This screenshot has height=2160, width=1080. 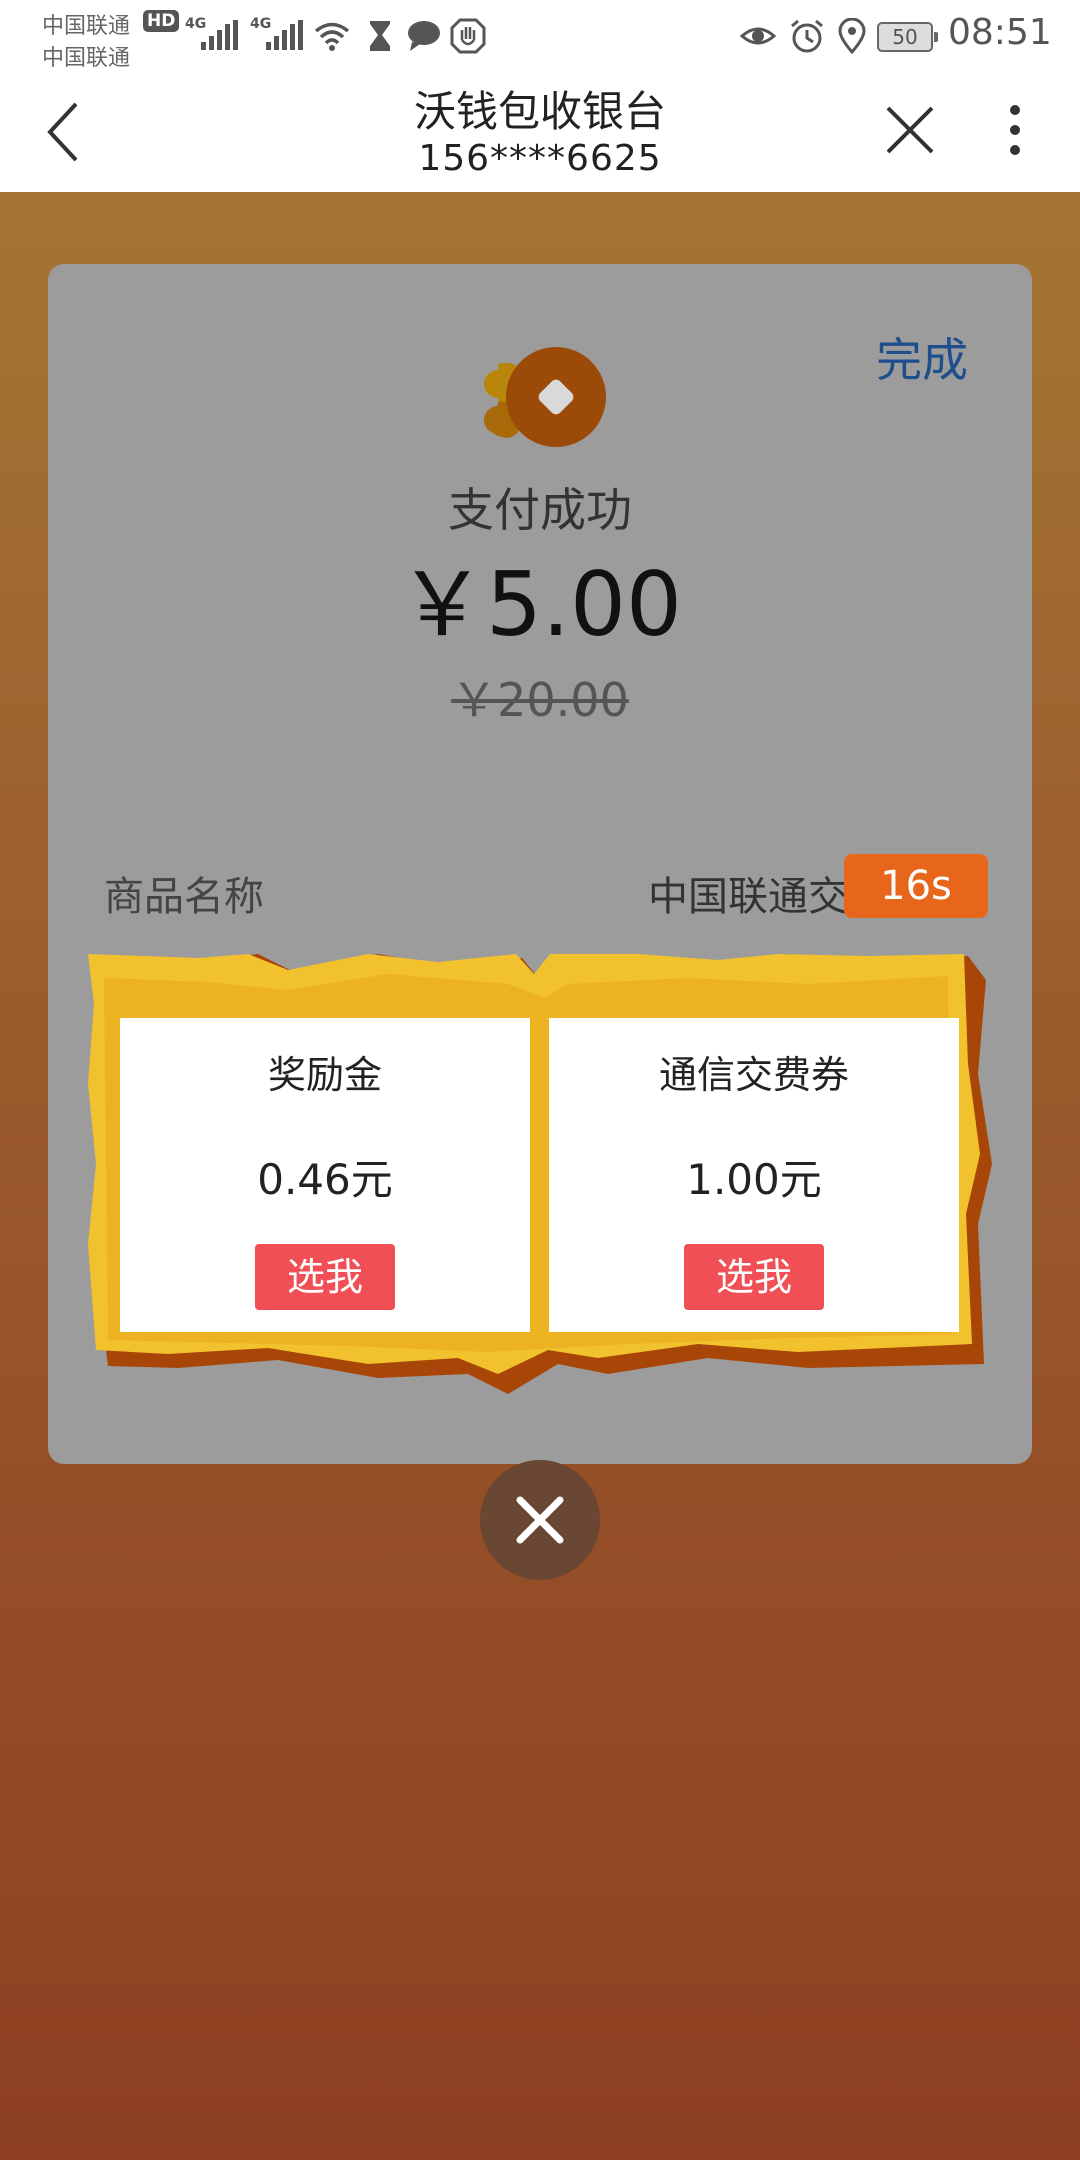 What do you see at coordinates (325, 1277) in the screenshot?
I see `select-bonus-button: 选我` at bounding box center [325, 1277].